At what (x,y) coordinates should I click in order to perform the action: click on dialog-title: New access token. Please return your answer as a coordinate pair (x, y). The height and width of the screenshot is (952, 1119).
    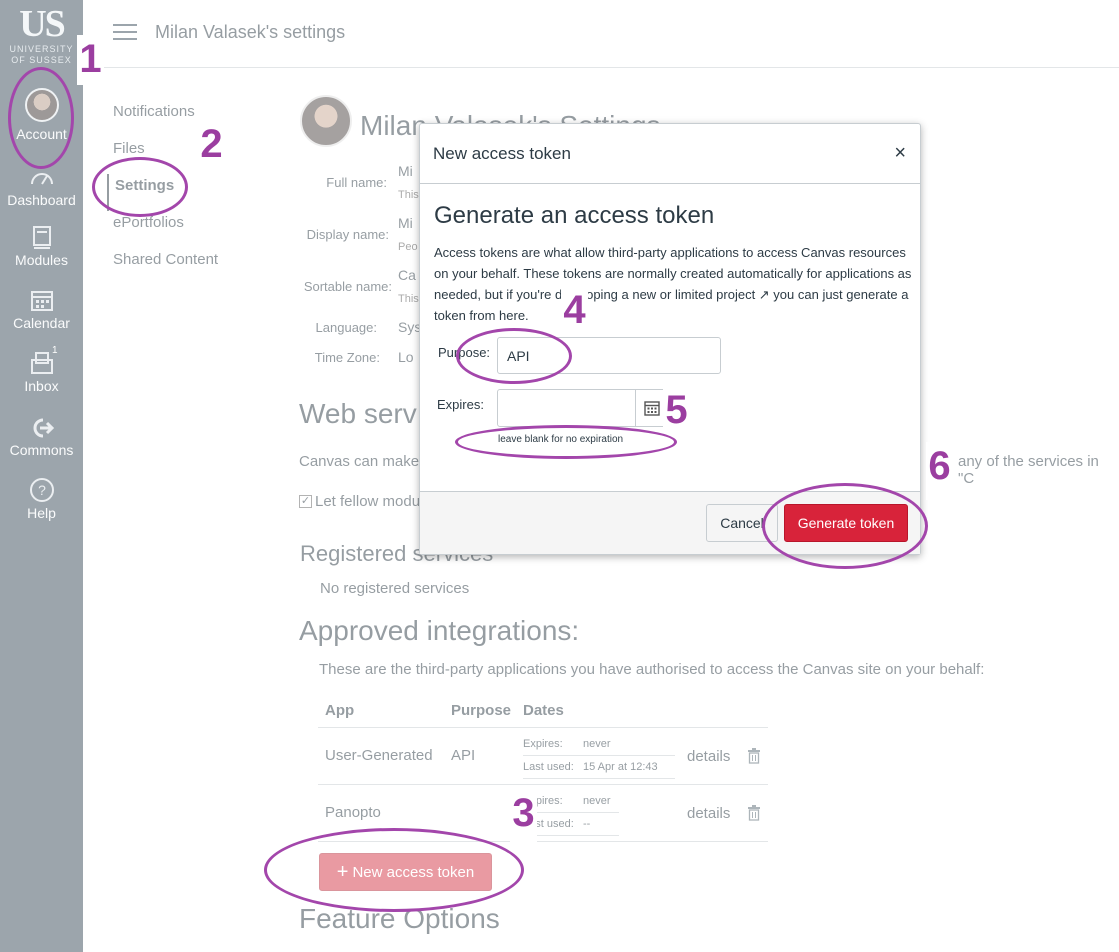
    Looking at the image, I should click on (502, 153).